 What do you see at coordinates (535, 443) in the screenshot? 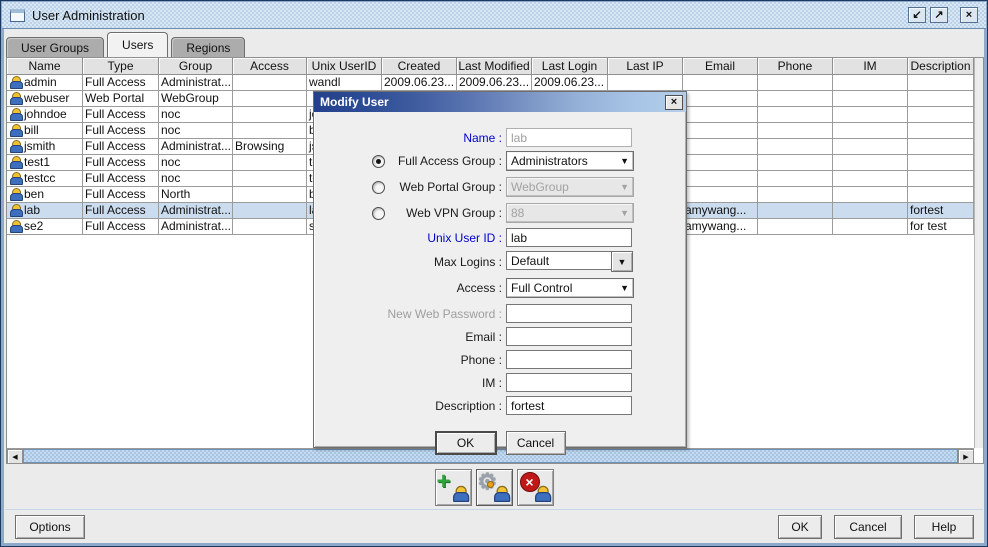
I see `dialog-cancel-button: Cancel` at bounding box center [535, 443].